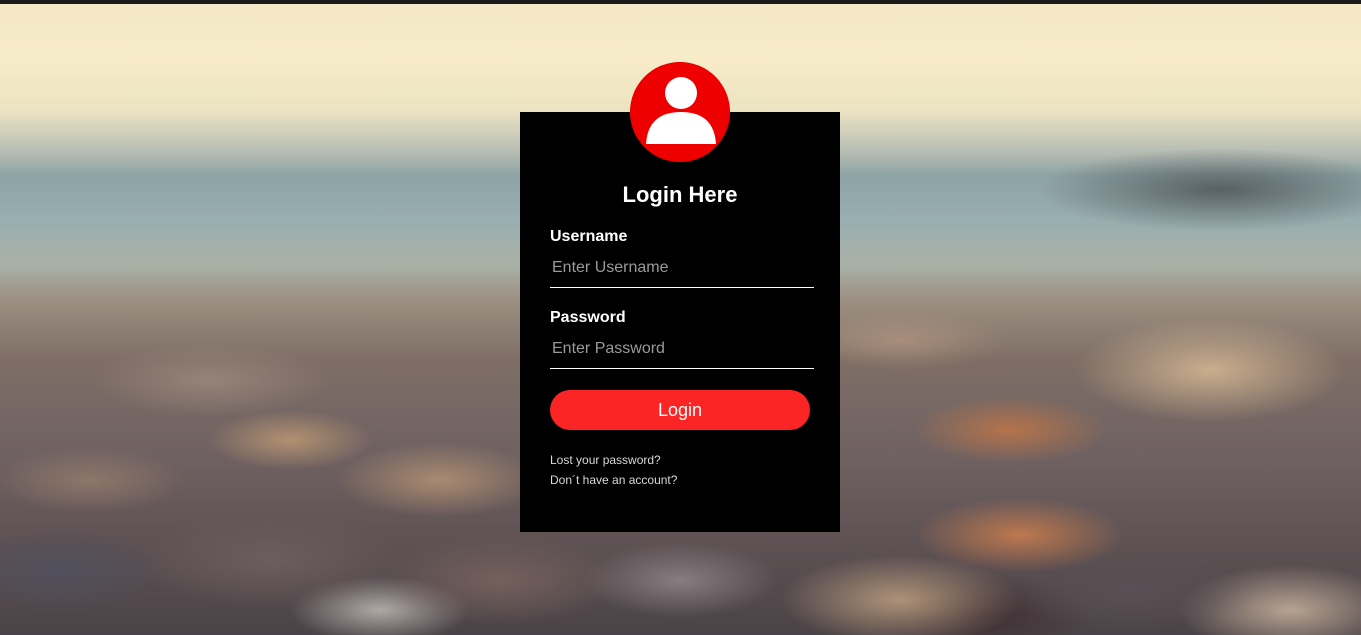 The height and width of the screenshot is (635, 1361). I want to click on username-input, so click(682, 268).